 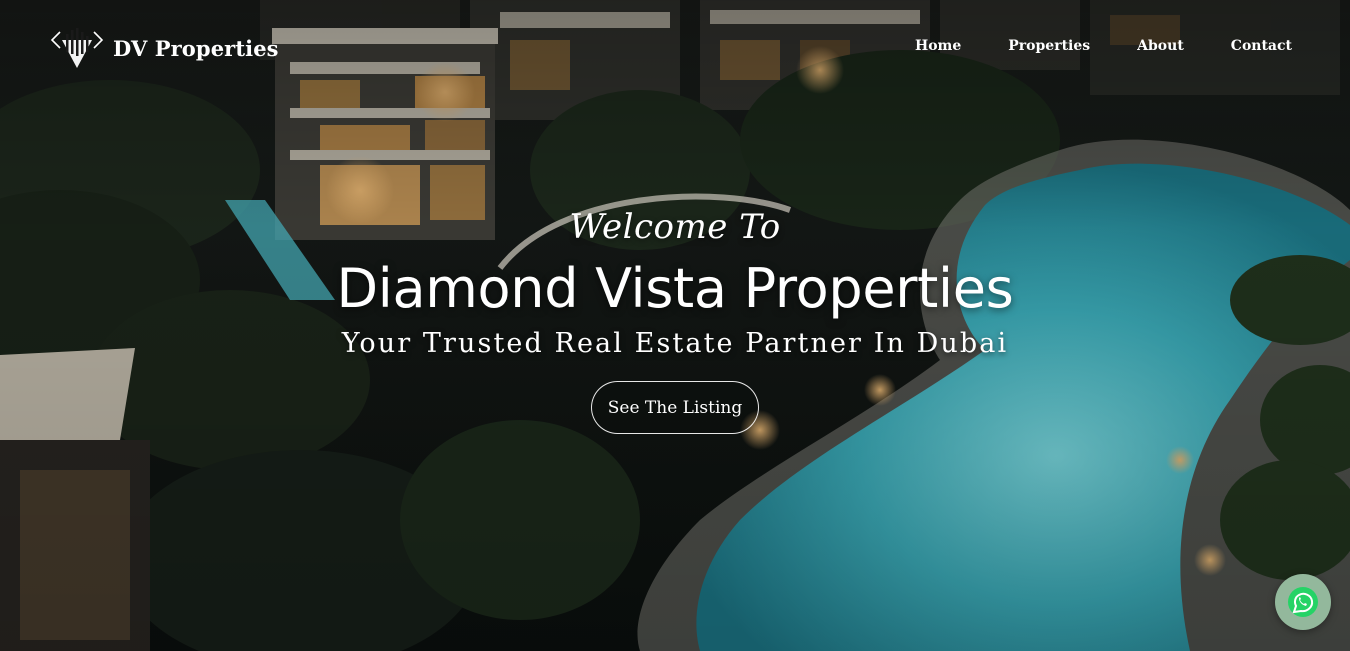 What do you see at coordinates (1160, 46) in the screenshot?
I see `nav-about: About` at bounding box center [1160, 46].